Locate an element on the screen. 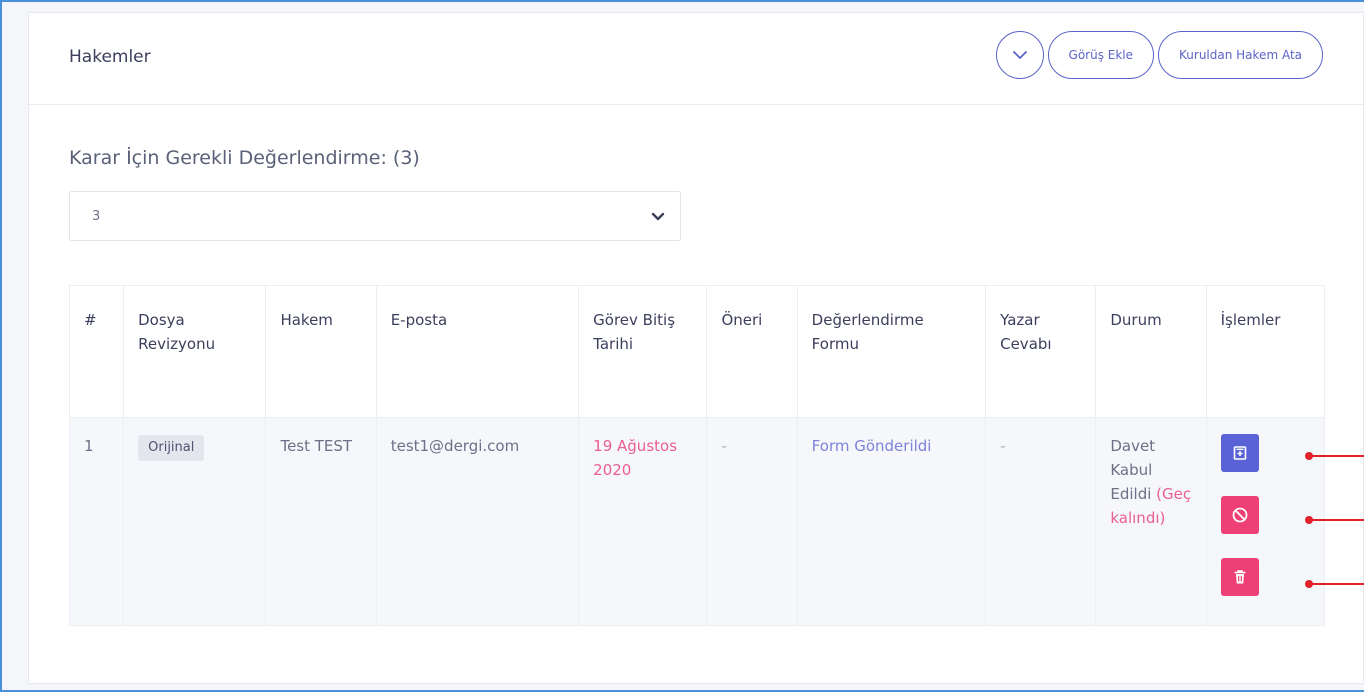 This screenshot has height=692, width=1364. ban-icon is located at coordinates (1240, 515).